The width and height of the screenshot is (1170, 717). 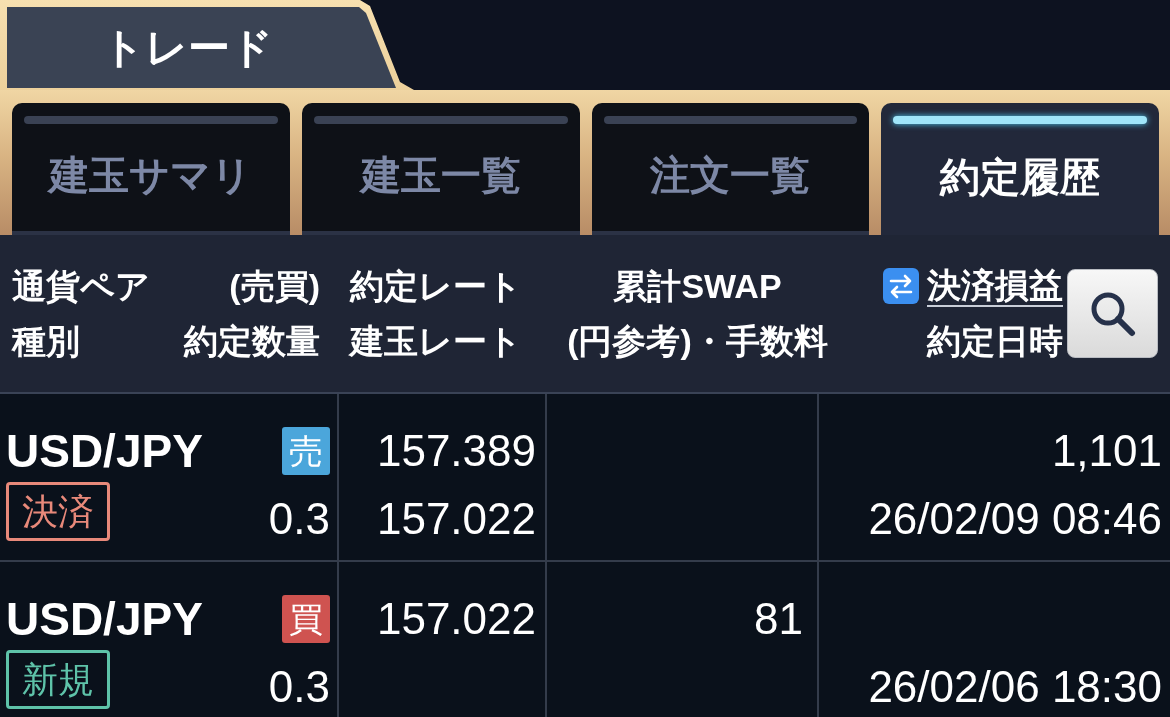 What do you see at coordinates (456, 619) in the screenshot?
I see `rate-value: 157.022` at bounding box center [456, 619].